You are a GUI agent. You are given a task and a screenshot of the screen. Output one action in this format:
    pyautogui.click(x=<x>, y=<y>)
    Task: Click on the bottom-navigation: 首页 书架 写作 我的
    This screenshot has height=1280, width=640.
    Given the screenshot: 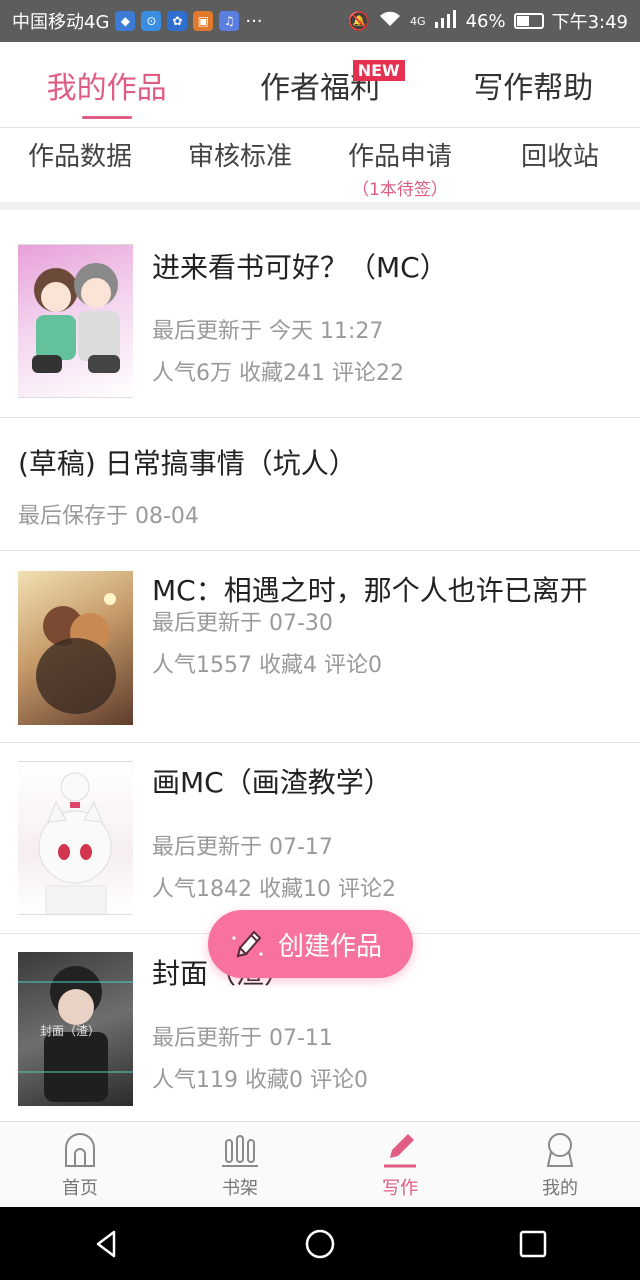 What is the action you would take?
    pyautogui.click(x=320, y=1164)
    